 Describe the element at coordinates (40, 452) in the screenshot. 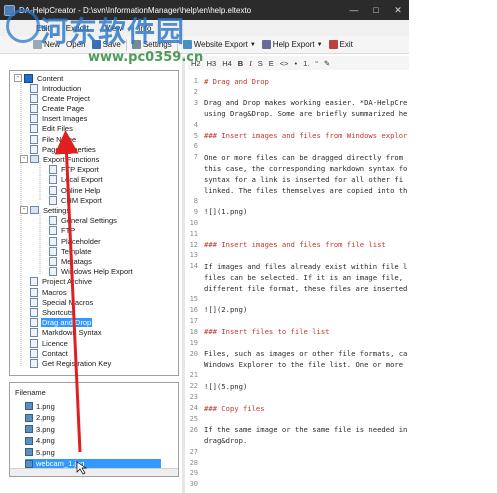

I see `file-list-item: 5.png` at that location.